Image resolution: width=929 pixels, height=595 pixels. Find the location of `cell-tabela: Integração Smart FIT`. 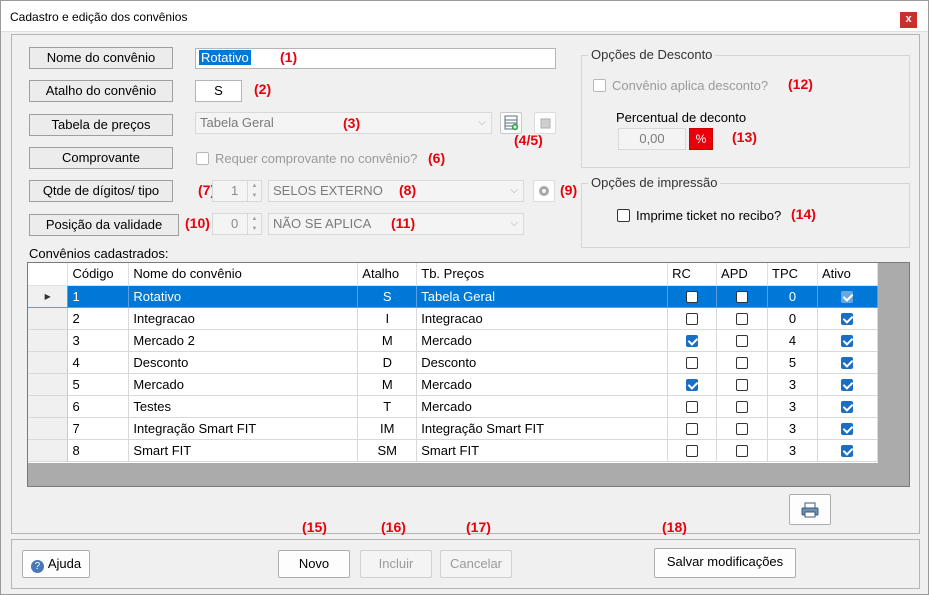

cell-tabela: Integração Smart FIT is located at coordinates (542, 428).